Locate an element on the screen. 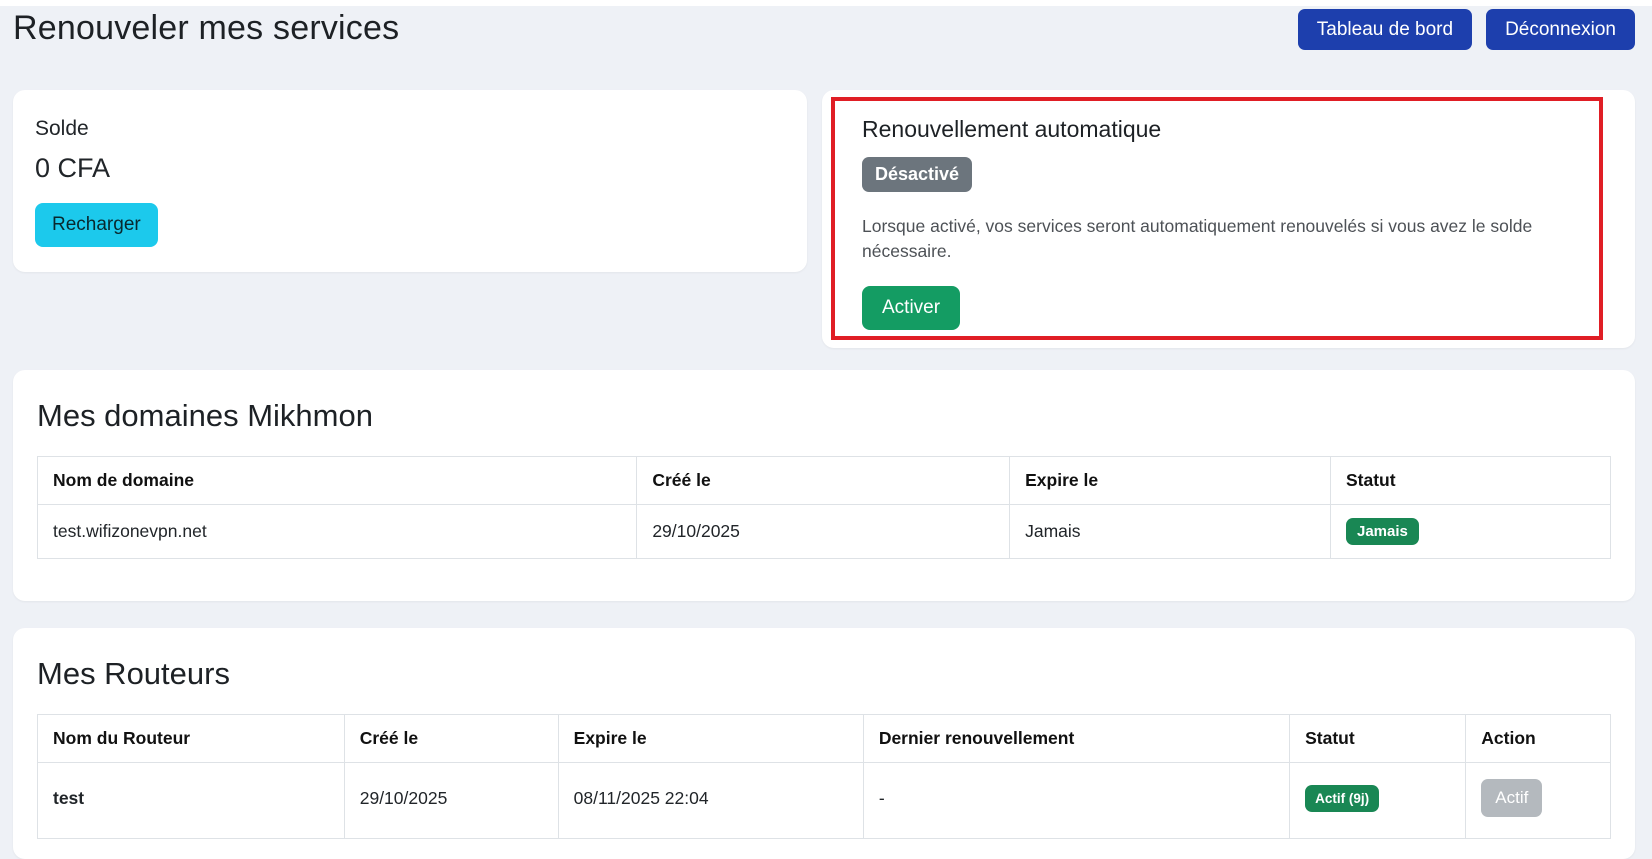 This screenshot has width=1652, height=859. routers-col-name: Nom du Routeur is located at coordinates (191, 738).